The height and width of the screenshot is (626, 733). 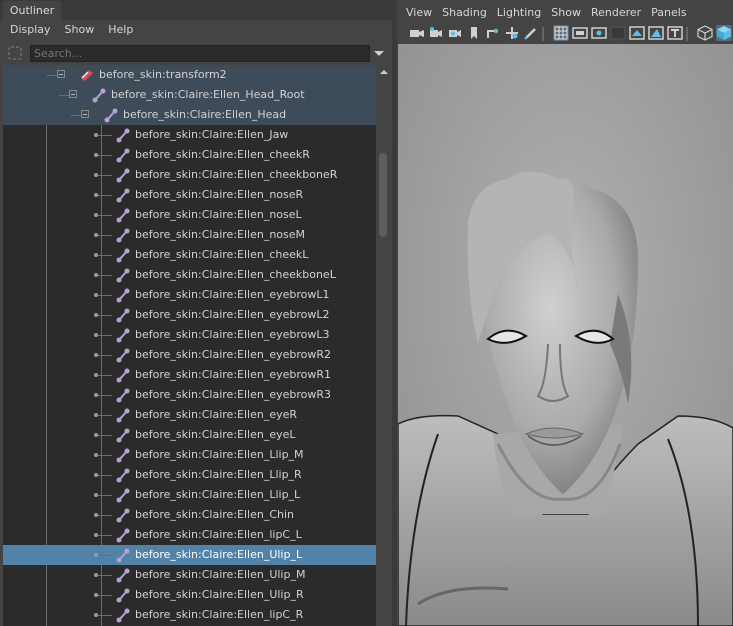 I want to click on outliner-group-row: before_skin:Claire:Ellen_Head, so click(x=189, y=115).